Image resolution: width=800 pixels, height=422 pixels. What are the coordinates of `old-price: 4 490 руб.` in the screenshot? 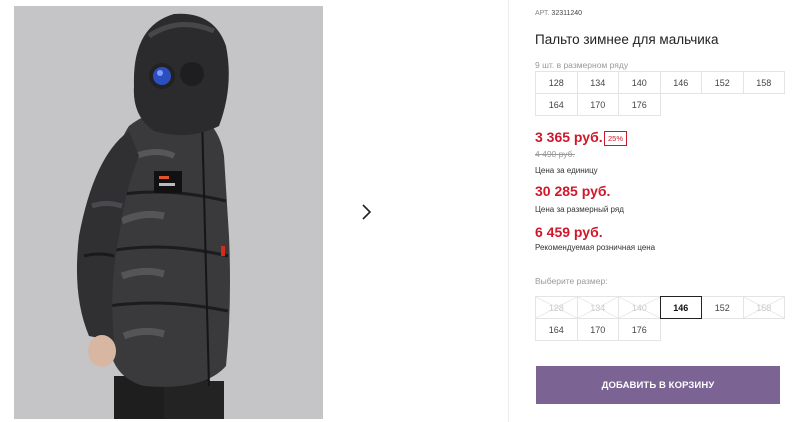 It's located at (555, 154).